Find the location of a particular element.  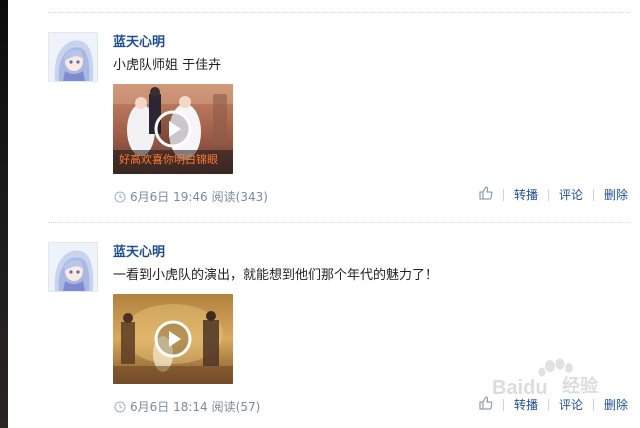

view-count: 阅读(343) is located at coordinates (239, 197).